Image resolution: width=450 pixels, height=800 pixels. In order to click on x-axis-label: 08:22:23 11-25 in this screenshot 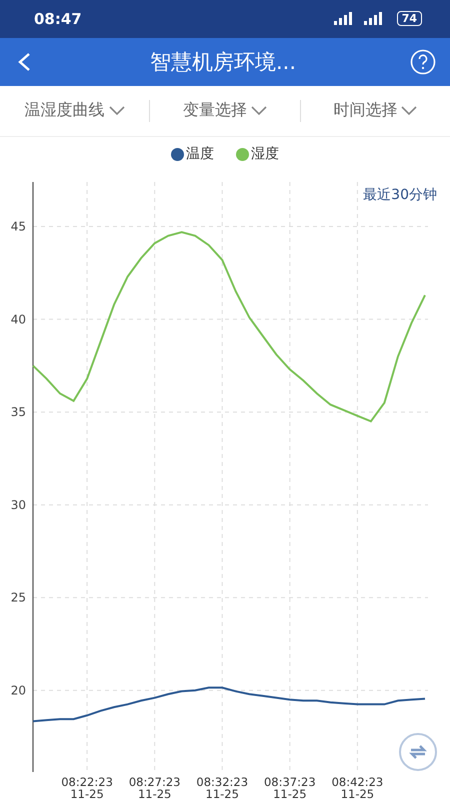, I will do `click(87, 787)`.